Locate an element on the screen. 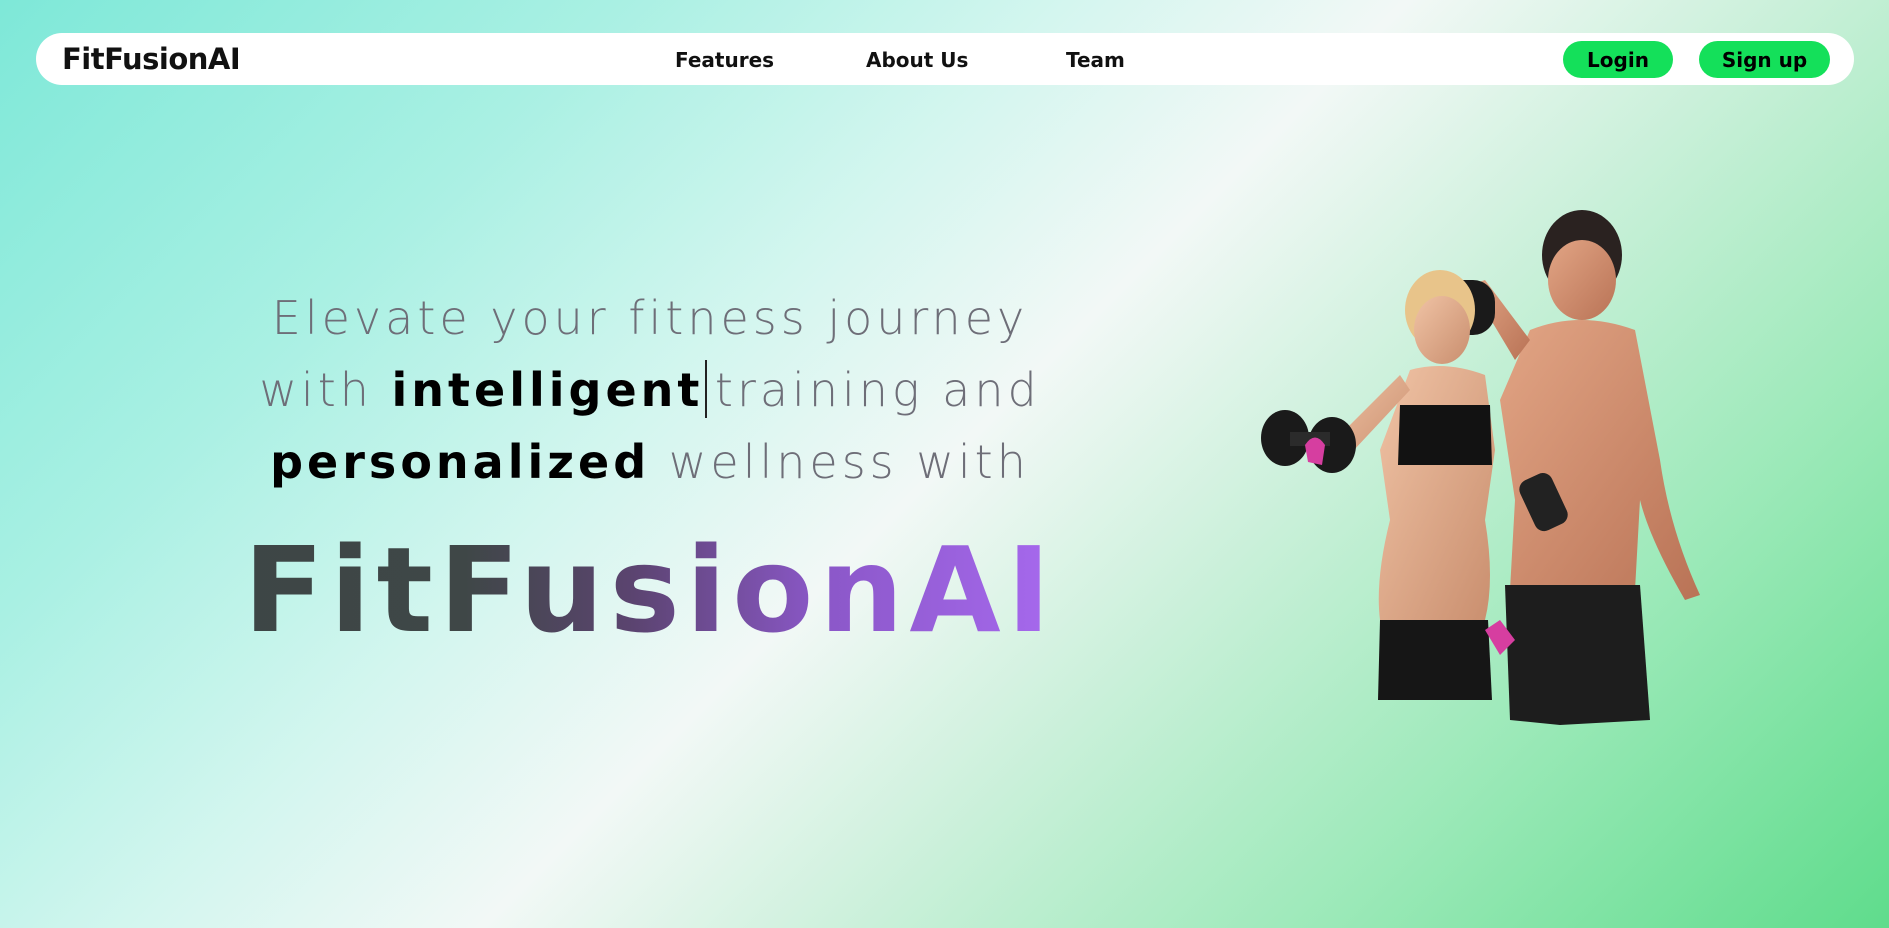 The width and height of the screenshot is (1889, 928). hero-bold-personalized: personalized is located at coordinates (460, 462).